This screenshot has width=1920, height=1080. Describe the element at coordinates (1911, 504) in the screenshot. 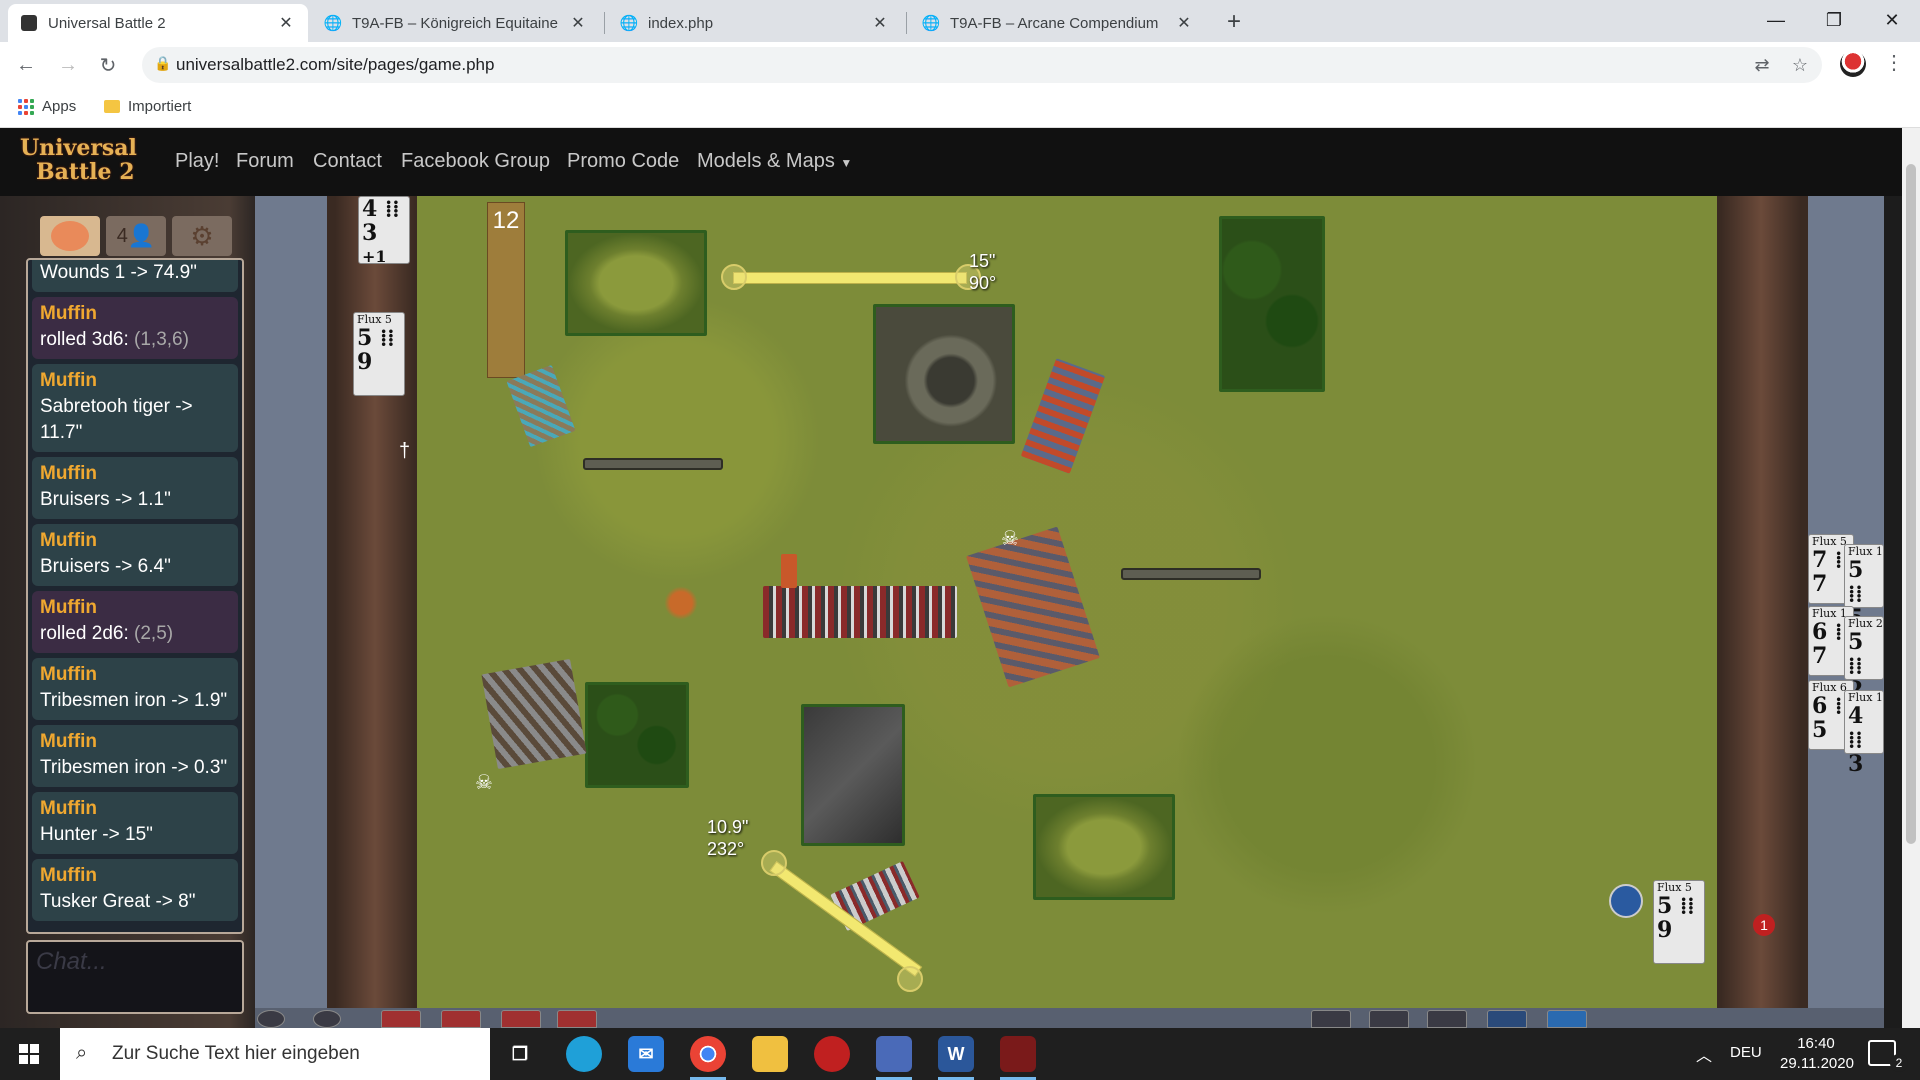

I see `scrollbar-thumb` at that location.